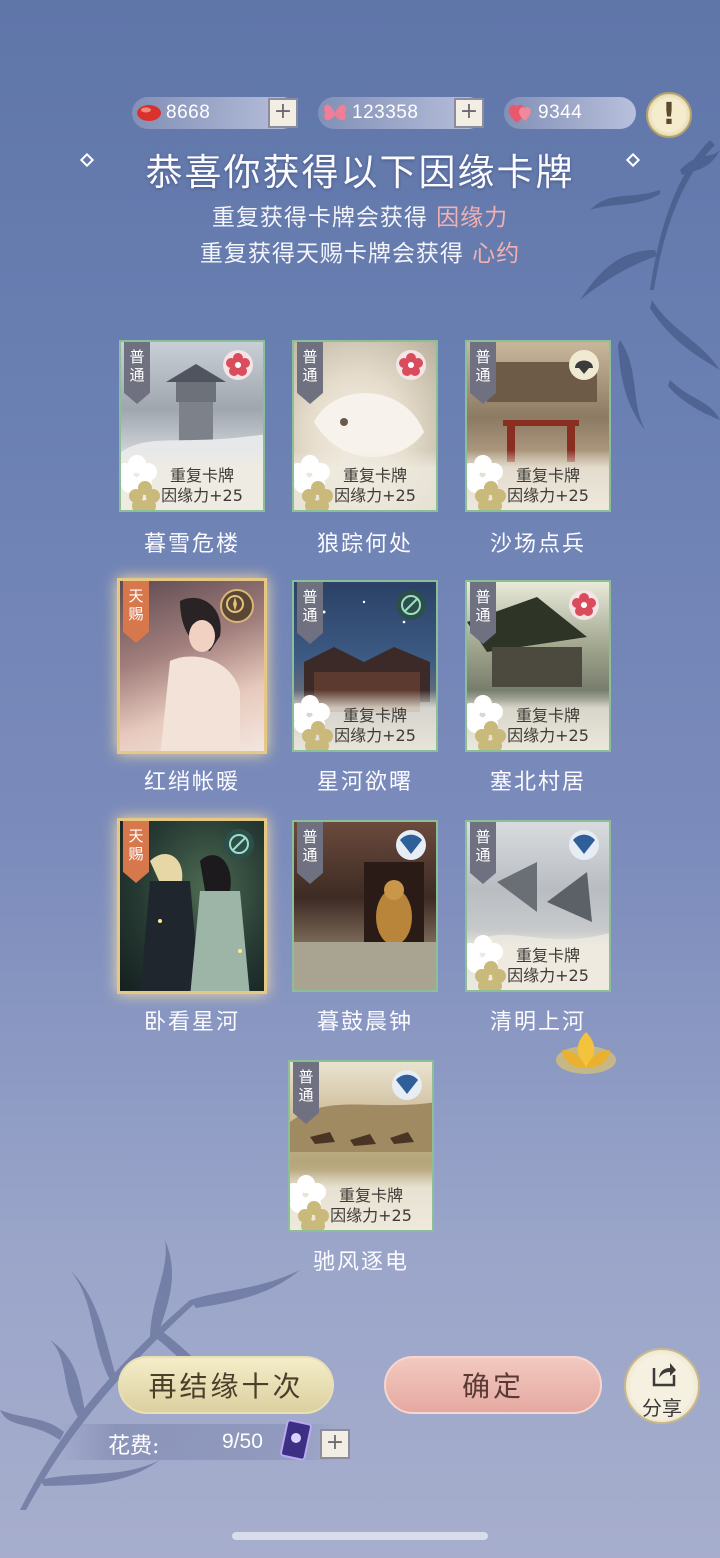 The width and height of the screenshot is (720, 1558). What do you see at coordinates (496, 254) in the screenshot?
I see `info-line-2-highlight: 心约` at bounding box center [496, 254].